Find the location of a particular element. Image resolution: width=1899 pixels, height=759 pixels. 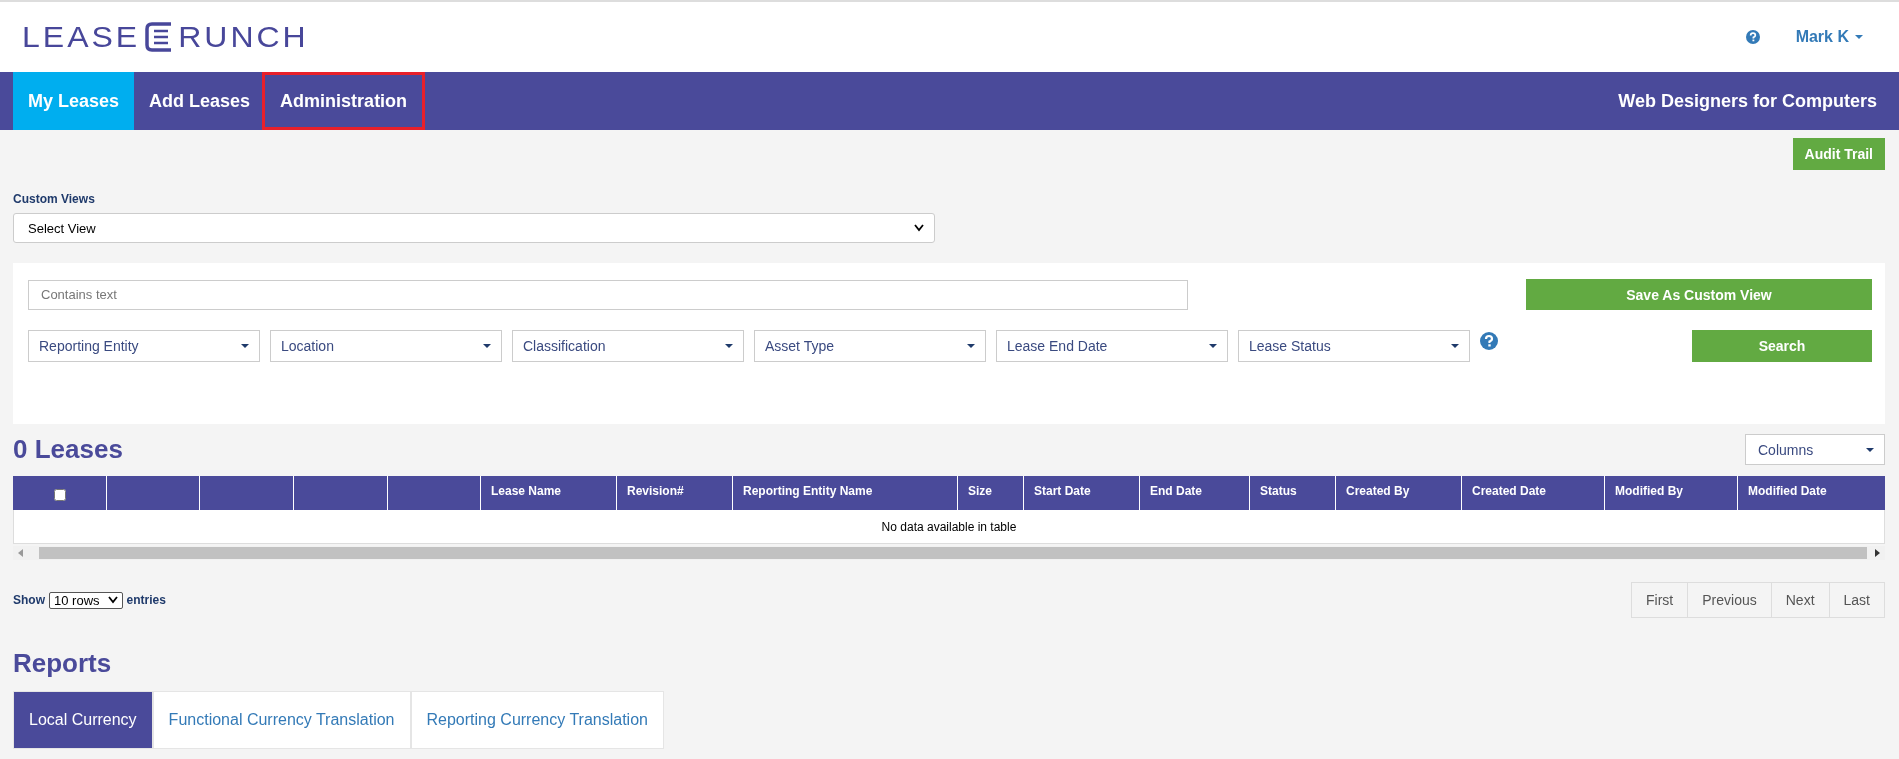

column-header: Reporting Entity Name is located at coordinates (845, 493).